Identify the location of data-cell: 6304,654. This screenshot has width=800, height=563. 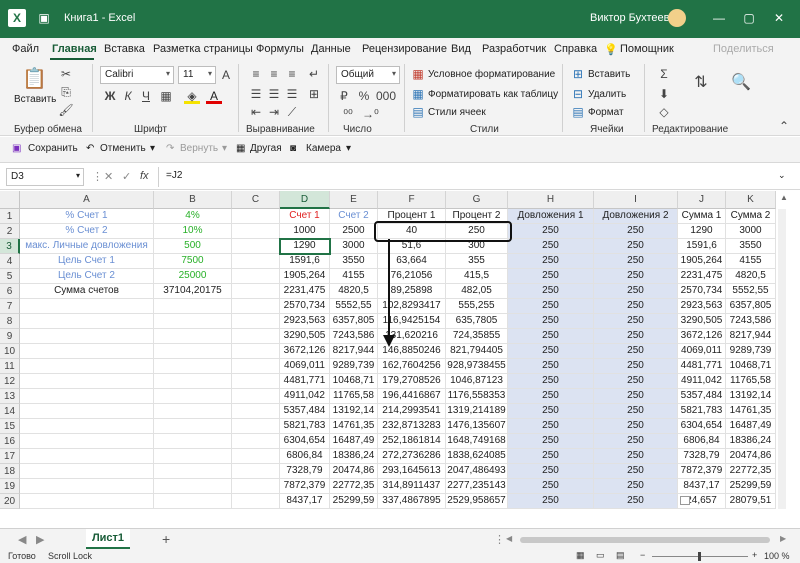
(305, 441).